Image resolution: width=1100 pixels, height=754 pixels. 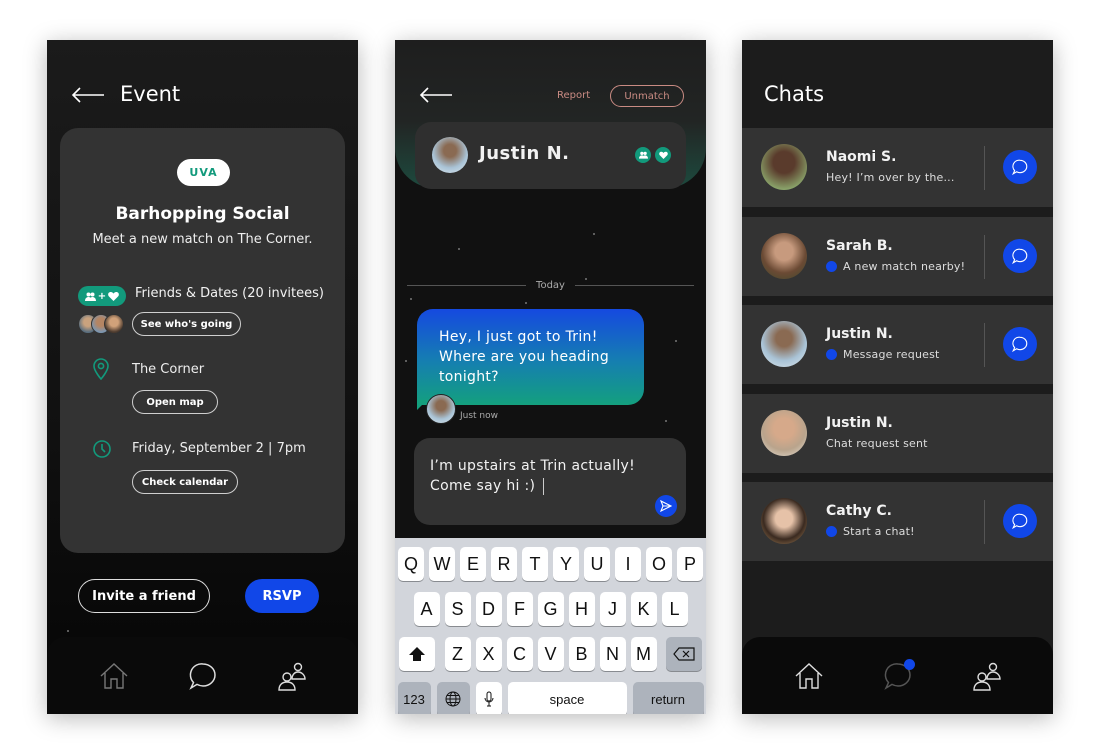 I want to click on date-divider: Today, so click(x=551, y=285).